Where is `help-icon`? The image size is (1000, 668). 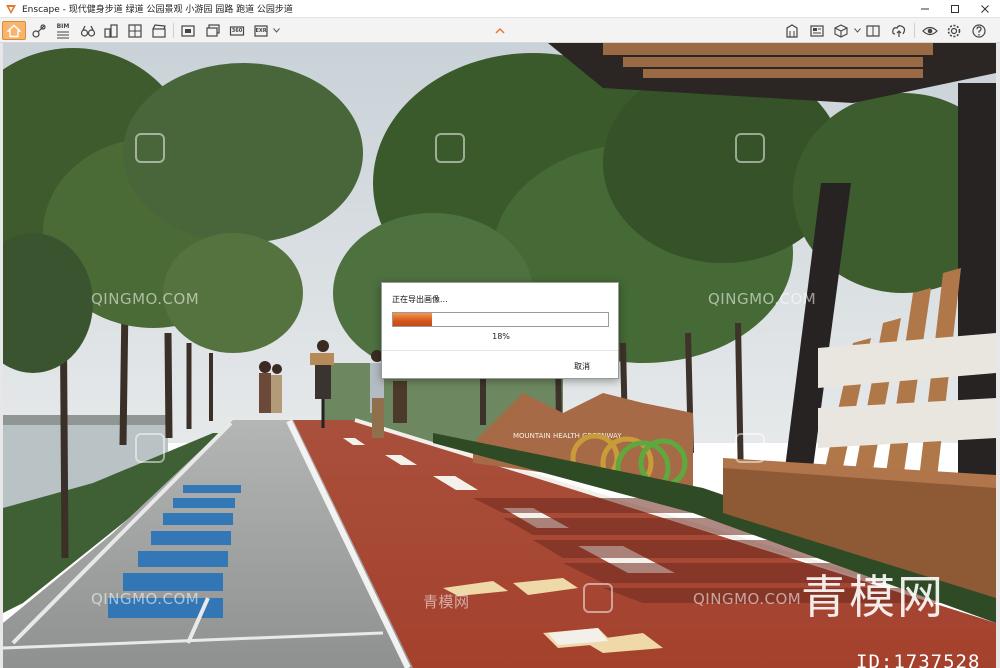 help-icon is located at coordinates (979, 30).